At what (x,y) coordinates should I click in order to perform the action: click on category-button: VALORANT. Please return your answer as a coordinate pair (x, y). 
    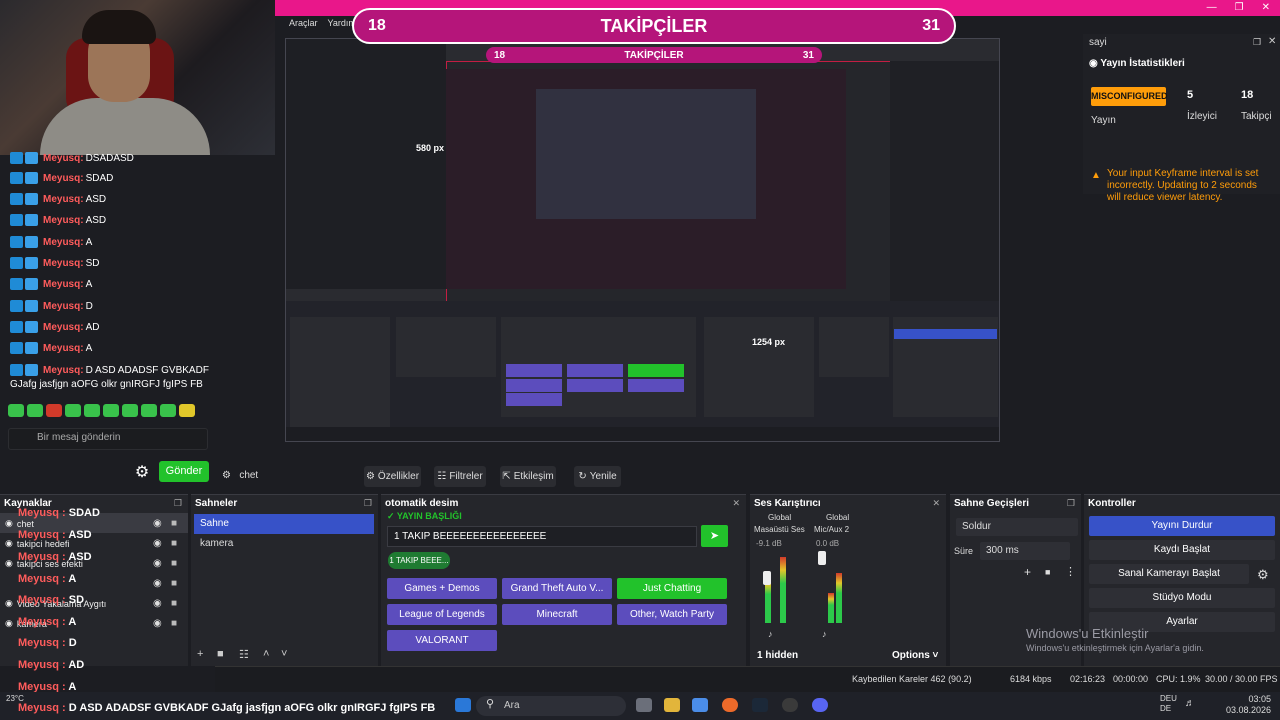
    Looking at the image, I should click on (442, 640).